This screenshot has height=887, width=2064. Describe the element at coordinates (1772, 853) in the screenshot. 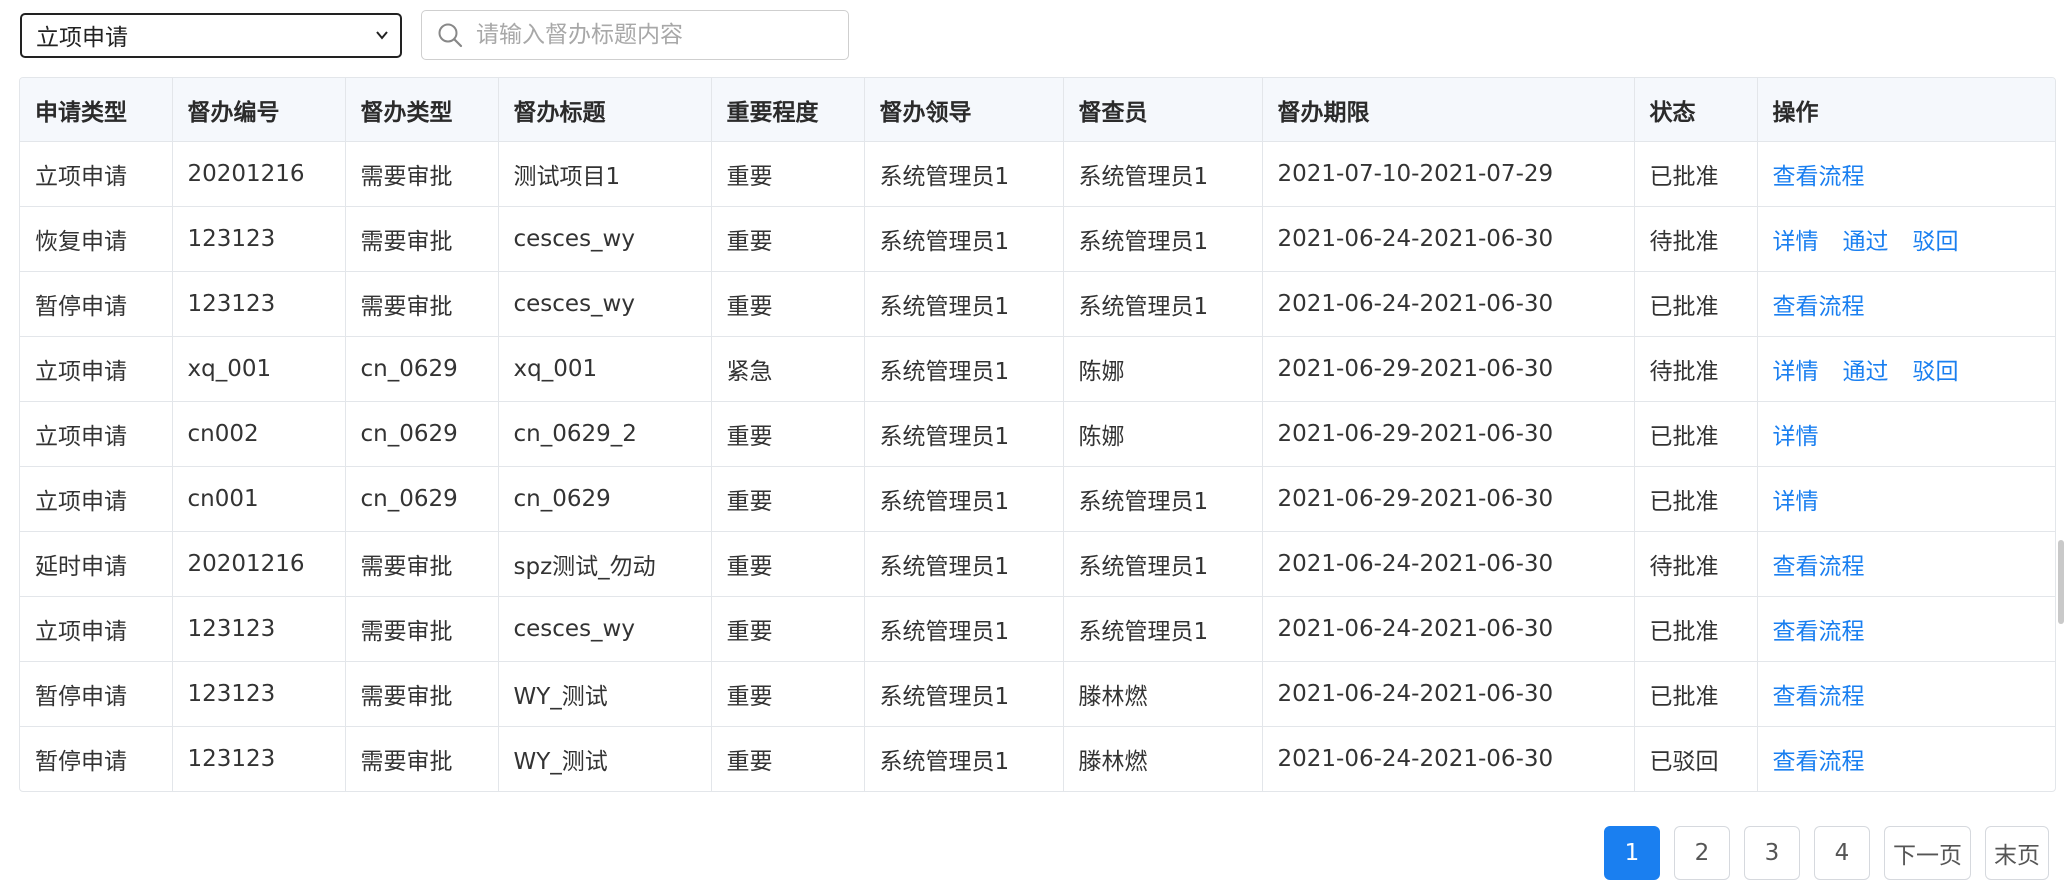

I see `page-button-3: 3` at that location.